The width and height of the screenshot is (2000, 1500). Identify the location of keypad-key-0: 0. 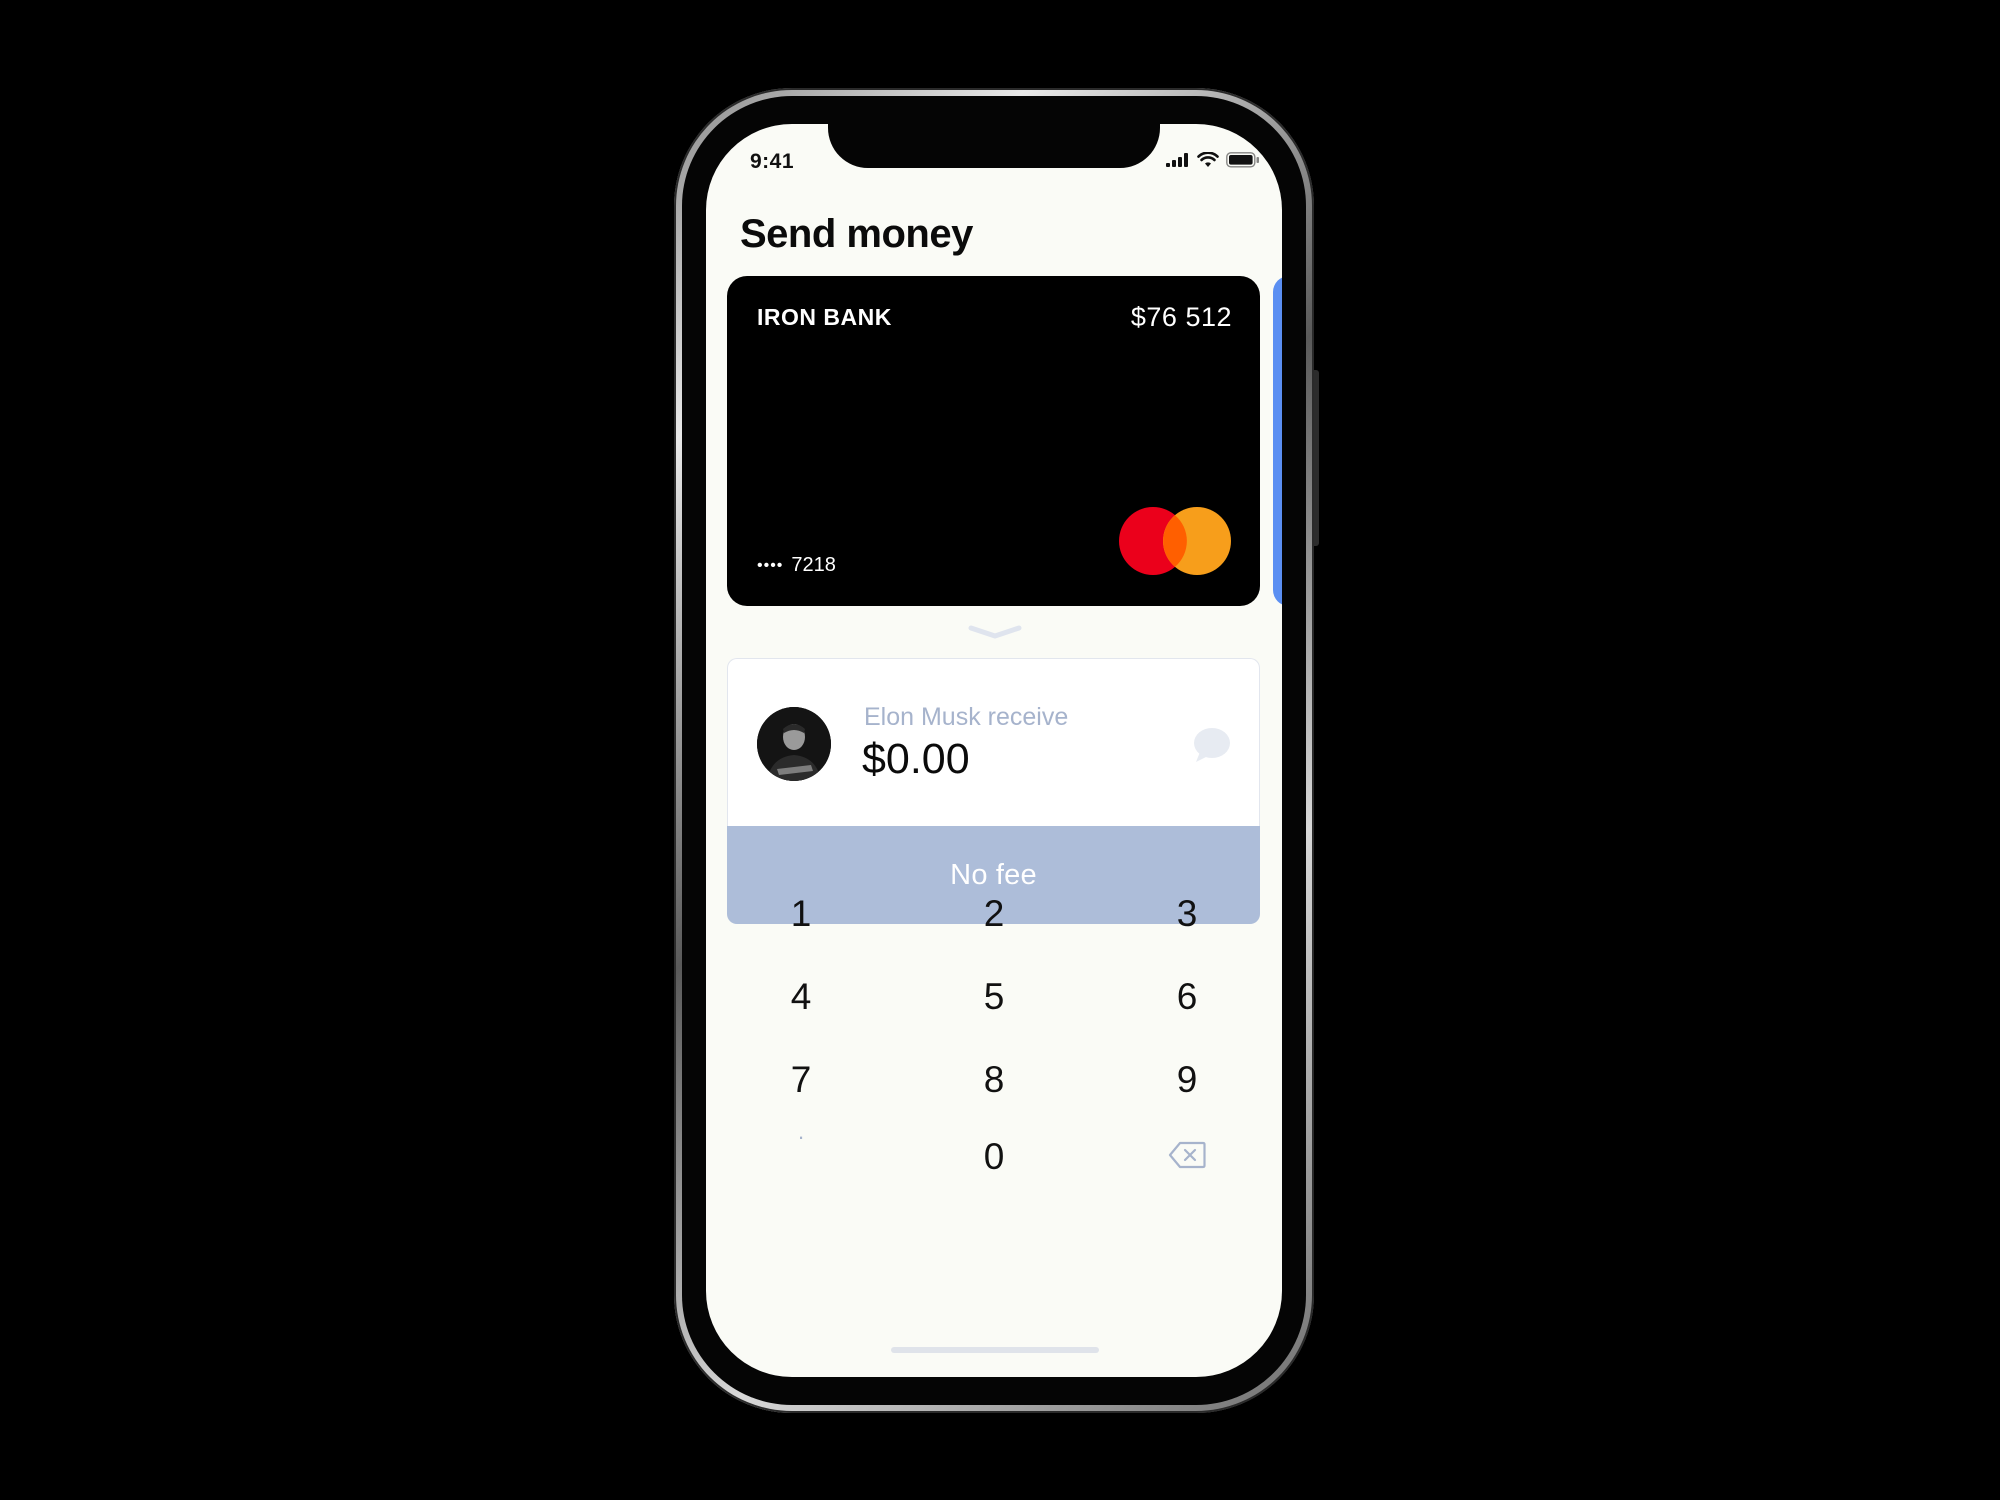
(994, 1157).